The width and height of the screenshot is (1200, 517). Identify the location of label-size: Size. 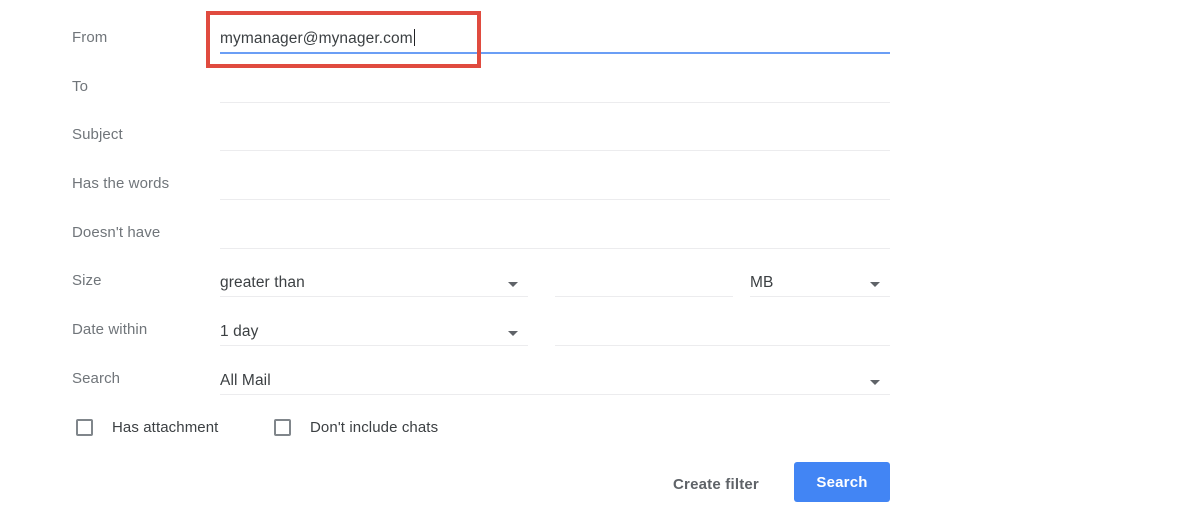
(87, 280).